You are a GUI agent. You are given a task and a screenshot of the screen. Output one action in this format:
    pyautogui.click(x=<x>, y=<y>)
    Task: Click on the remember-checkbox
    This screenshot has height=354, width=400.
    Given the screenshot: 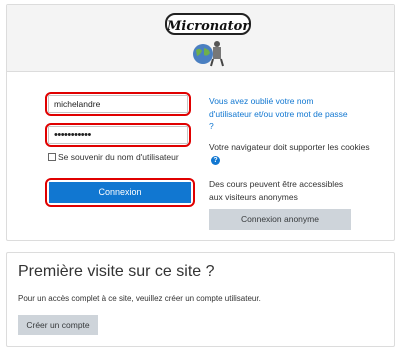 What is the action you would take?
    pyautogui.click(x=52, y=157)
    